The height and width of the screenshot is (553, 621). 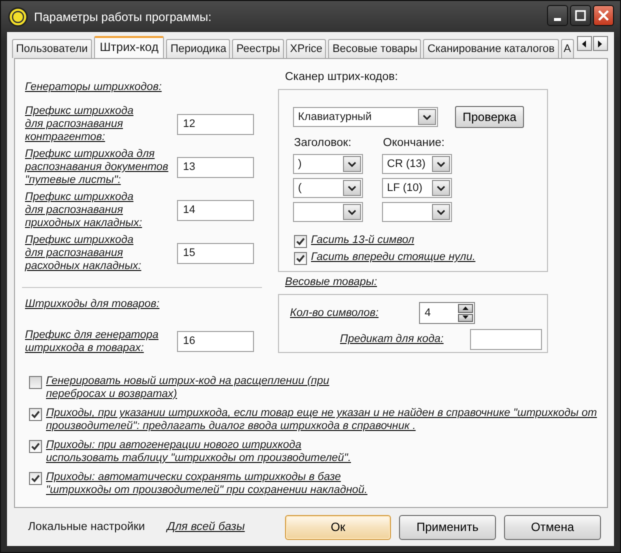 I want to click on input-field: 16, so click(x=215, y=341).